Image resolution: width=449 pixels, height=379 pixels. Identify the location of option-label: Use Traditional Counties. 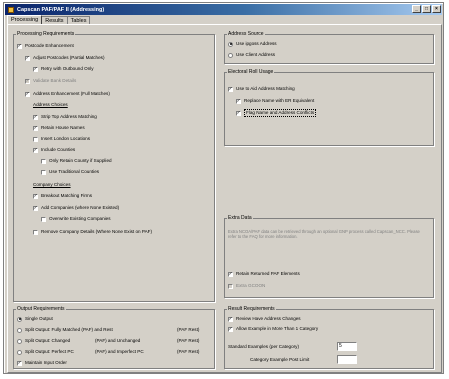
(74, 171).